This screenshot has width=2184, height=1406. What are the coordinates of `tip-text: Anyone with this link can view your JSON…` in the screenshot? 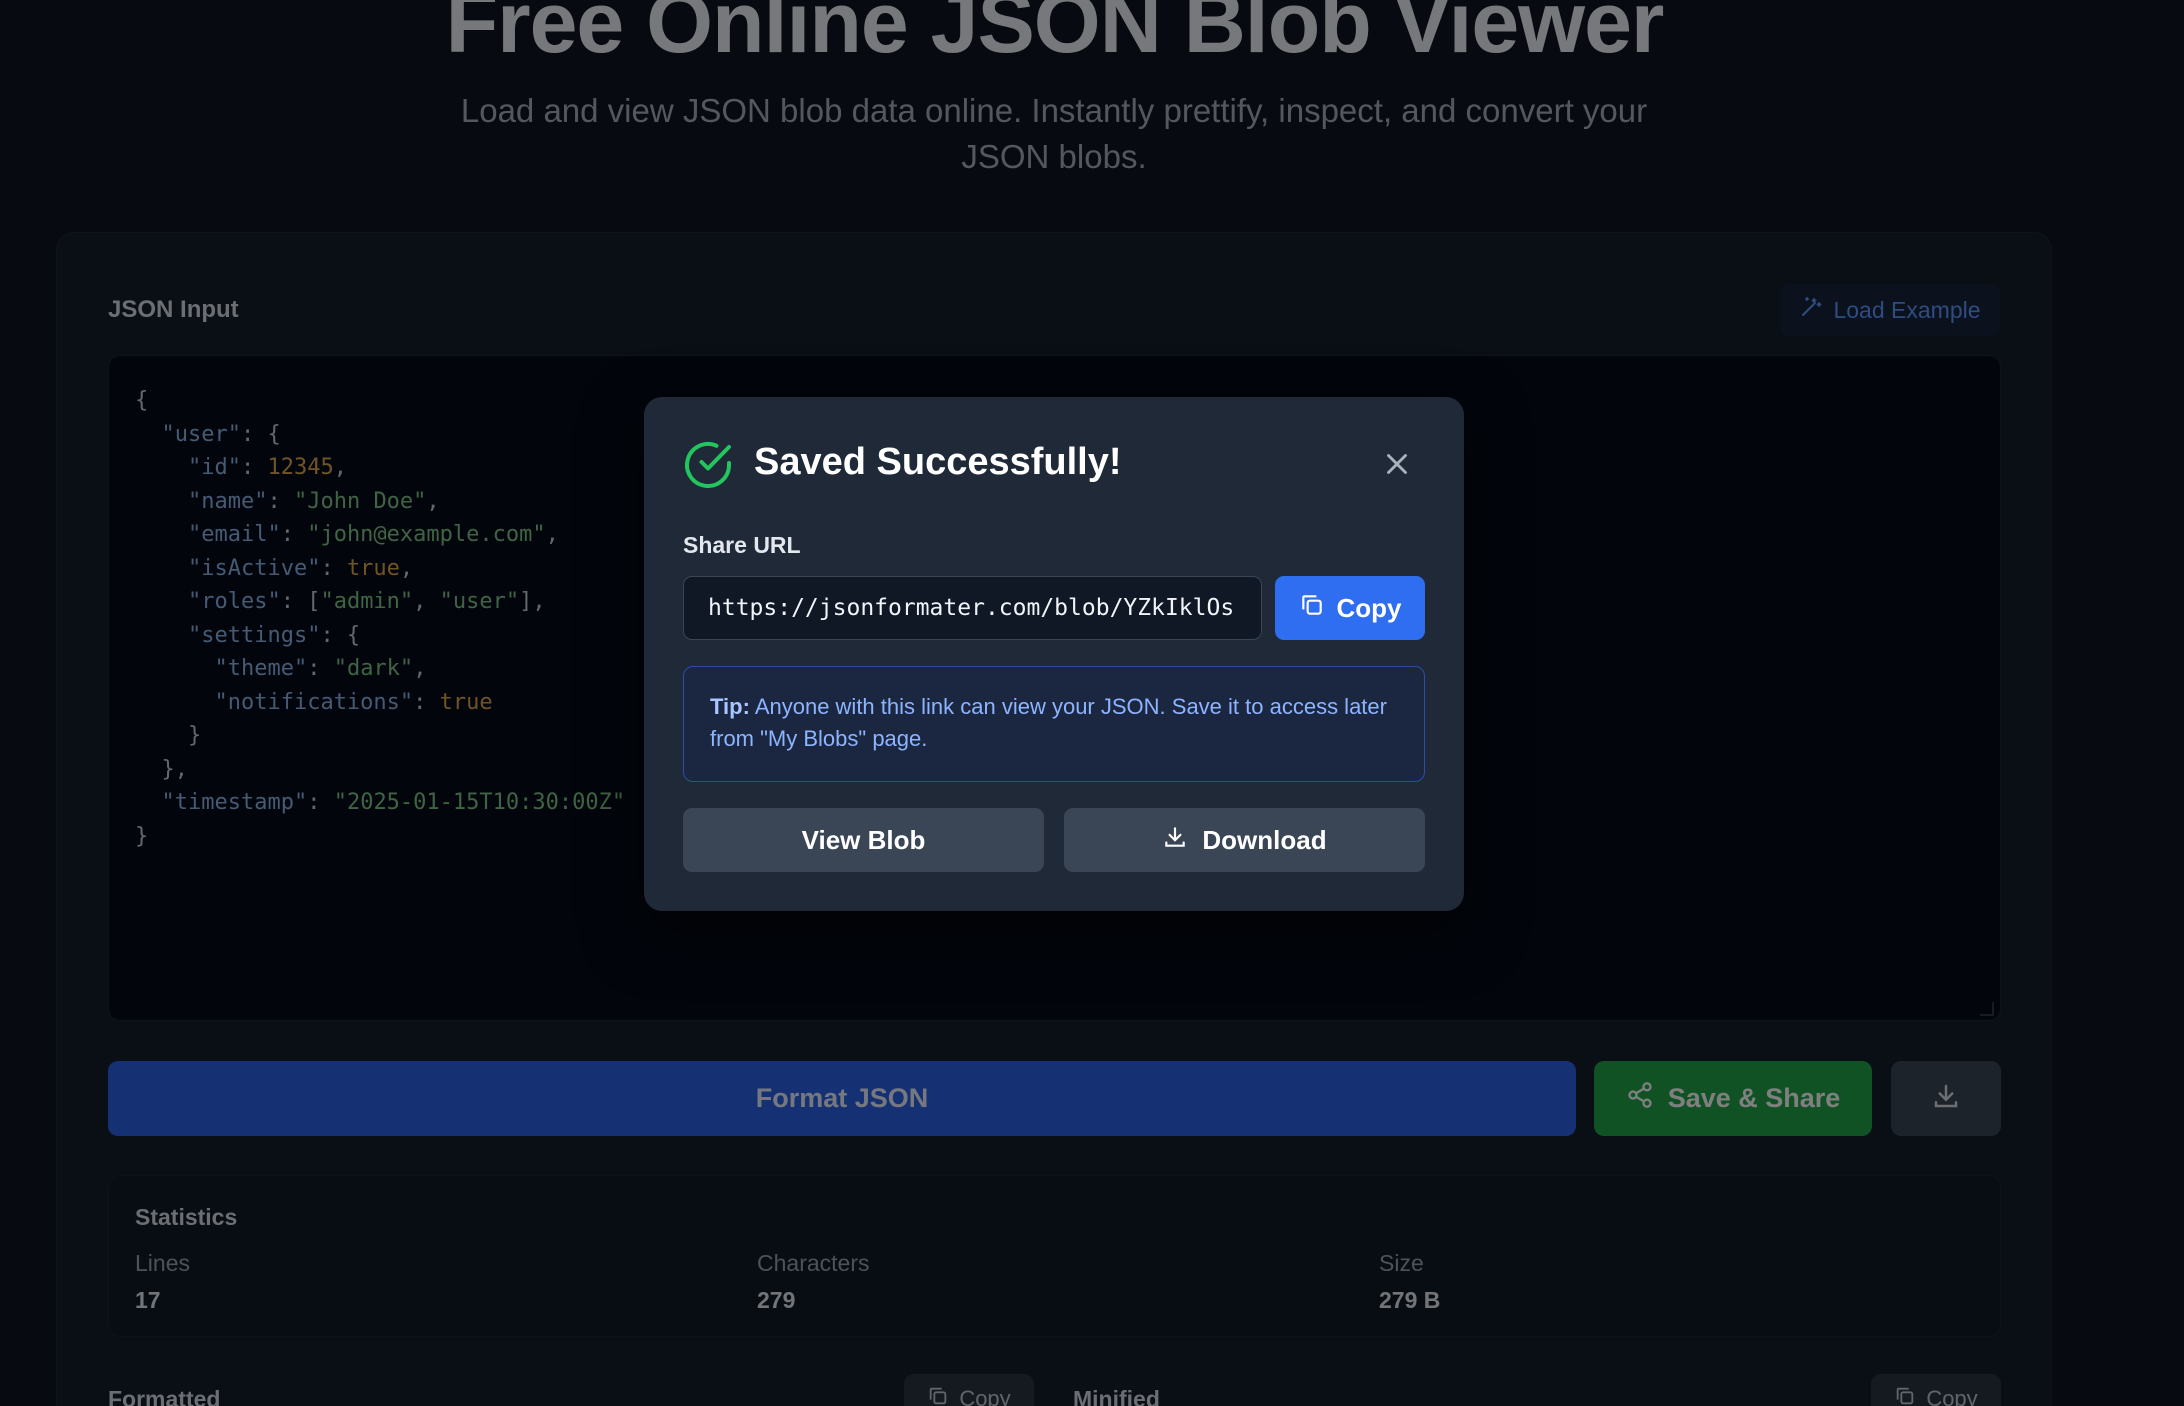 It's located at (1048, 722).